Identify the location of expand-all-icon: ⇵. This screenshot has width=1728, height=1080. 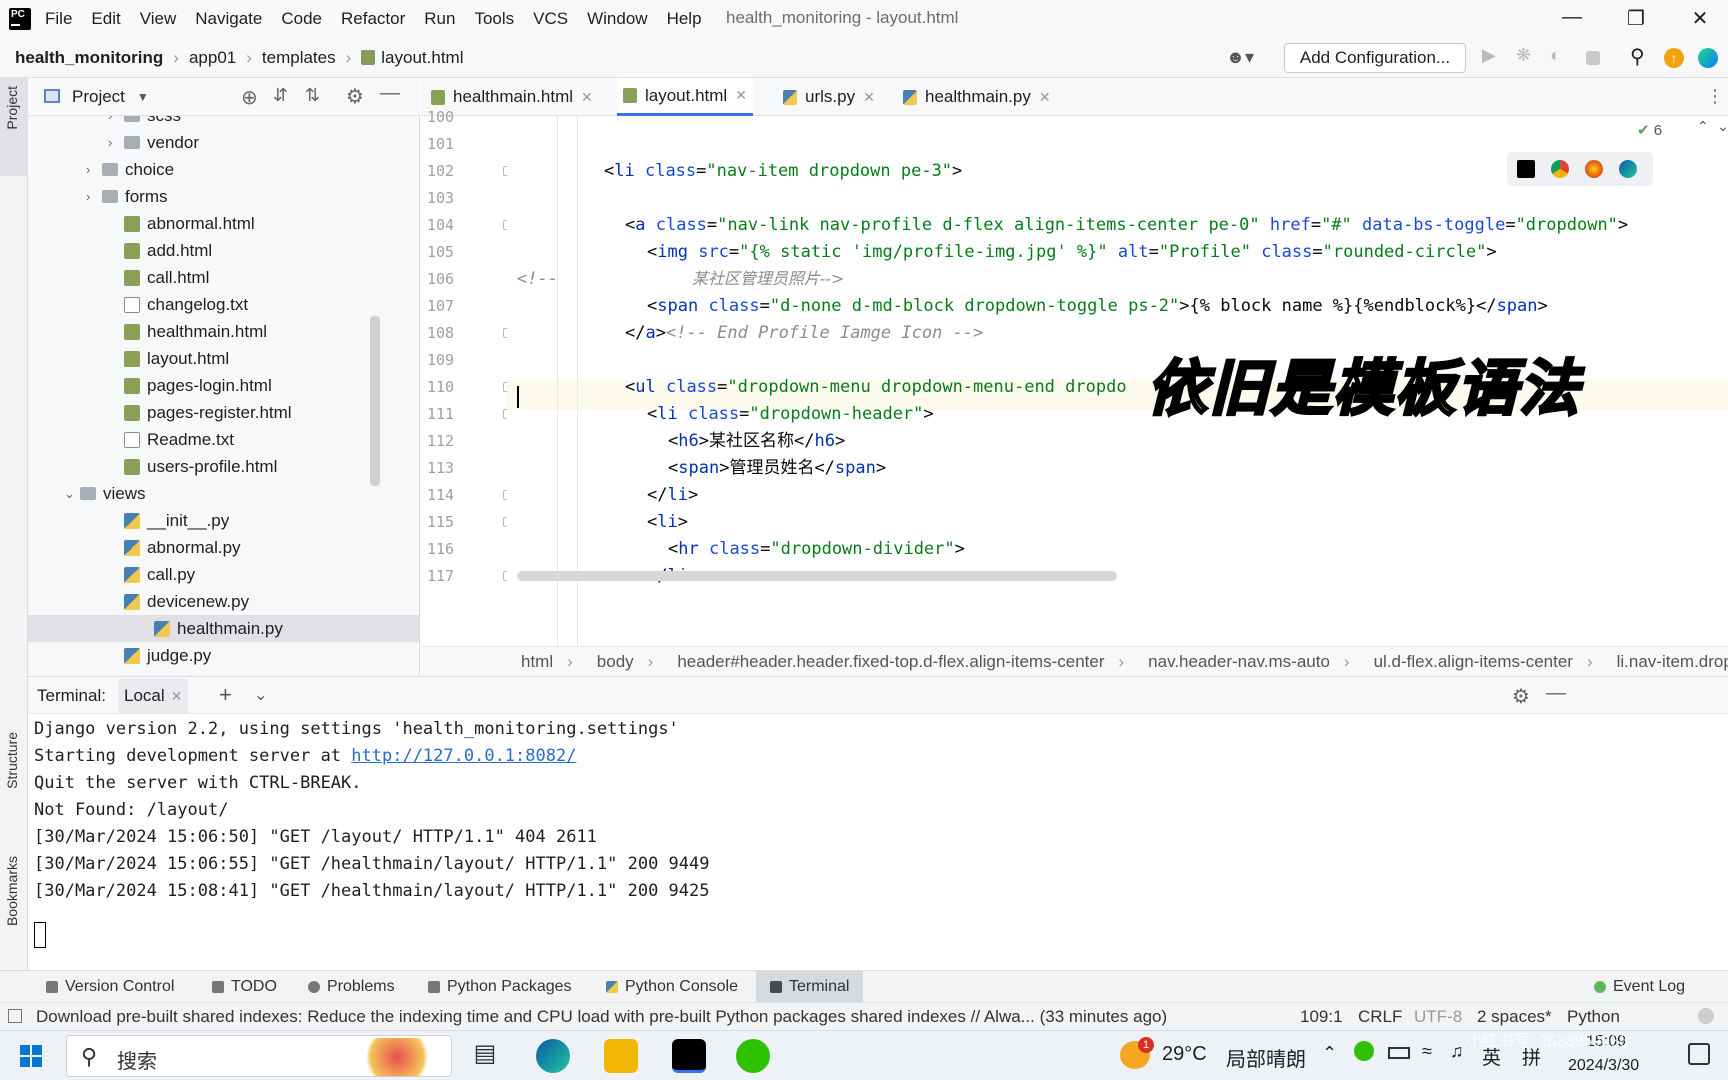
(280, 95).